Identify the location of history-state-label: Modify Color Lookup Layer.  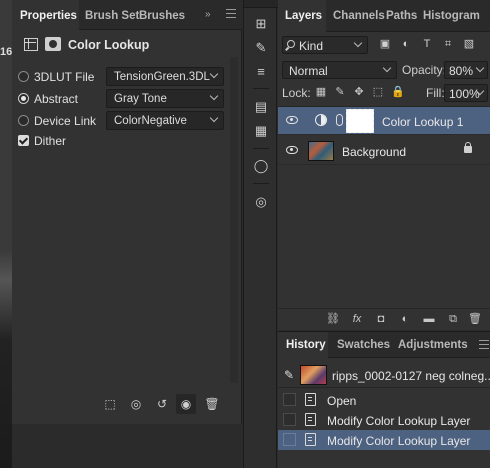
(399, 441).